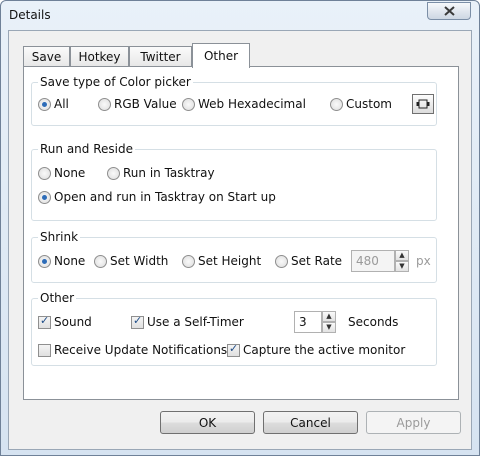 The width and height of the screenshot is (480, 456). I want to click on capture-monitor-checkbox: Capture the active monitor, so click(316, 349).